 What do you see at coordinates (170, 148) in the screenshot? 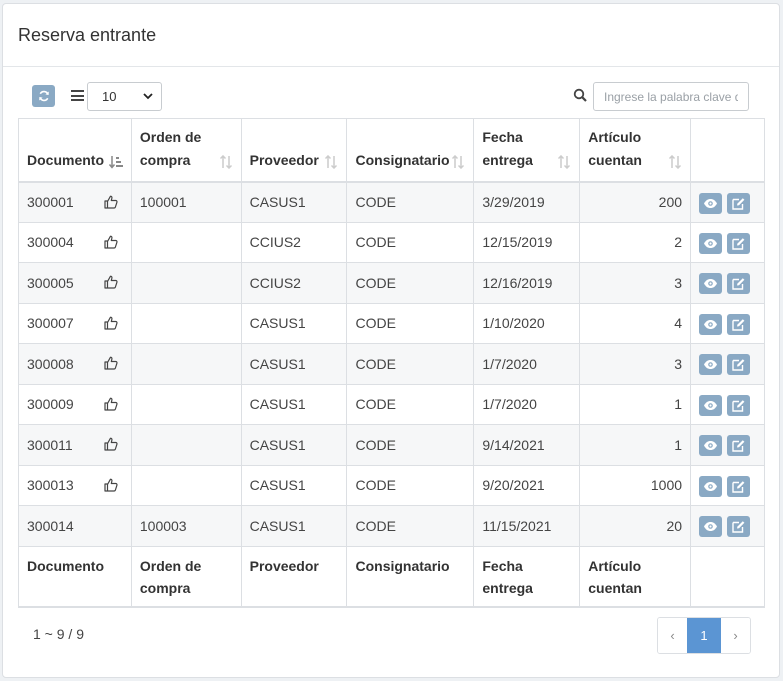
I see `column-header-label: Orden de compra` at bounding box center [170, 148].